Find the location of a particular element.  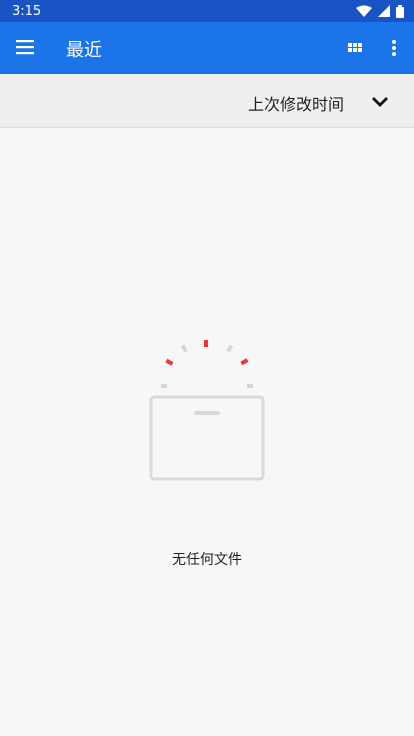

grid-view-icon is located at coordinates (355, 47).